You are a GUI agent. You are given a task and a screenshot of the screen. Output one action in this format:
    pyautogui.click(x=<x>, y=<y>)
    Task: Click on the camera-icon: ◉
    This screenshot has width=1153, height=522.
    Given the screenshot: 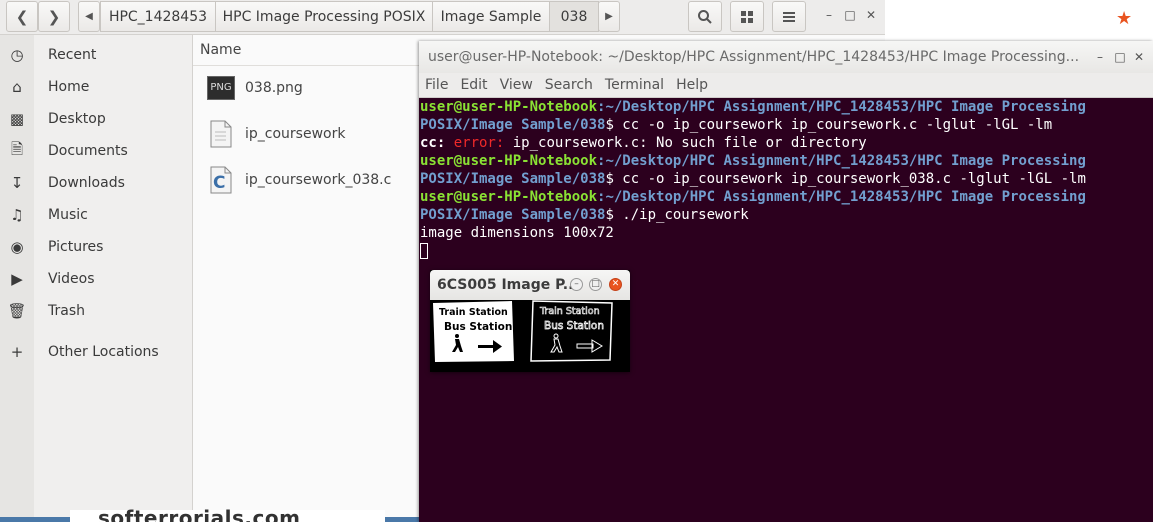 What is the action you would take?
    pyautogui.click(x=17, y=247)
    